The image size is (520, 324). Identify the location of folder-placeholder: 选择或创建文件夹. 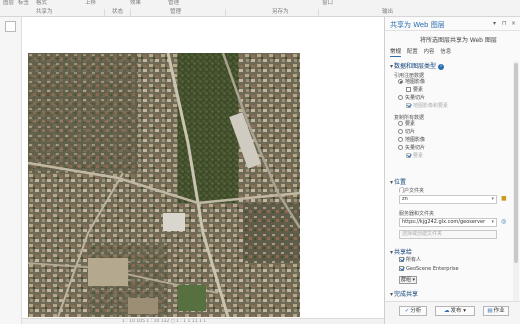
(422, 234).